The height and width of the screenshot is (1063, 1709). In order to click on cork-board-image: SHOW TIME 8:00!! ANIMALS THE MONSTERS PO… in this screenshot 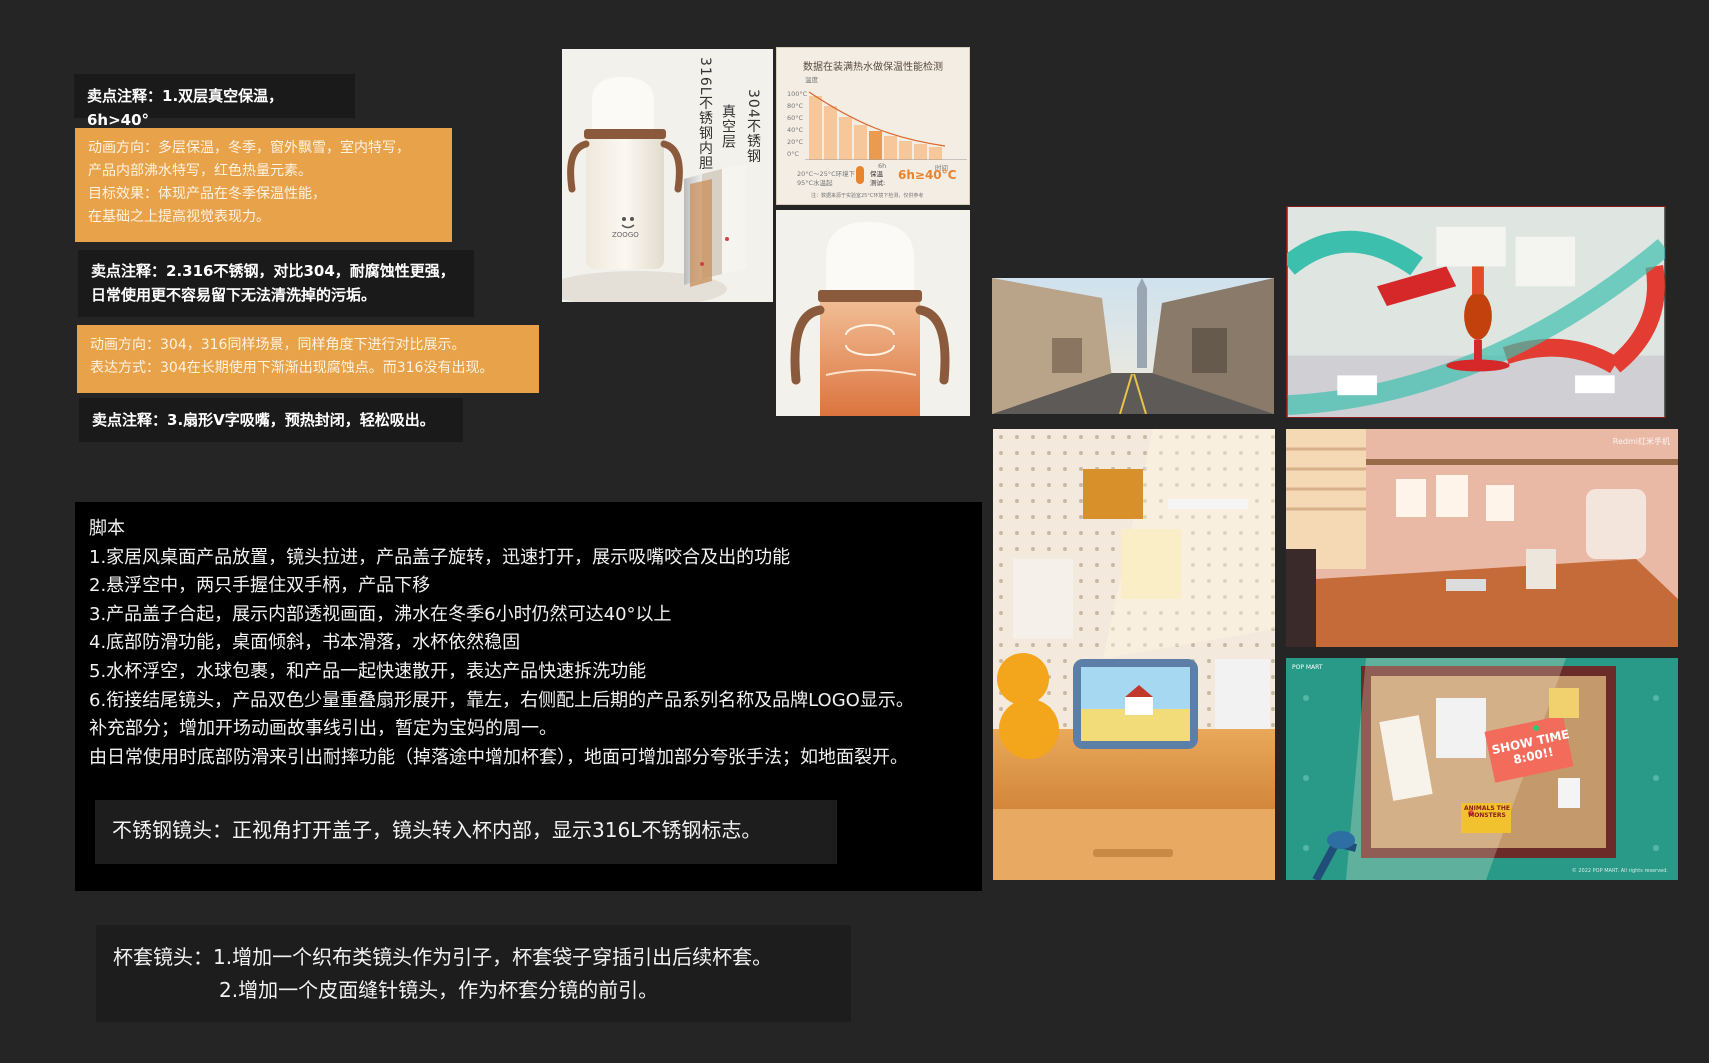, I will do `click(1482, 769)`.